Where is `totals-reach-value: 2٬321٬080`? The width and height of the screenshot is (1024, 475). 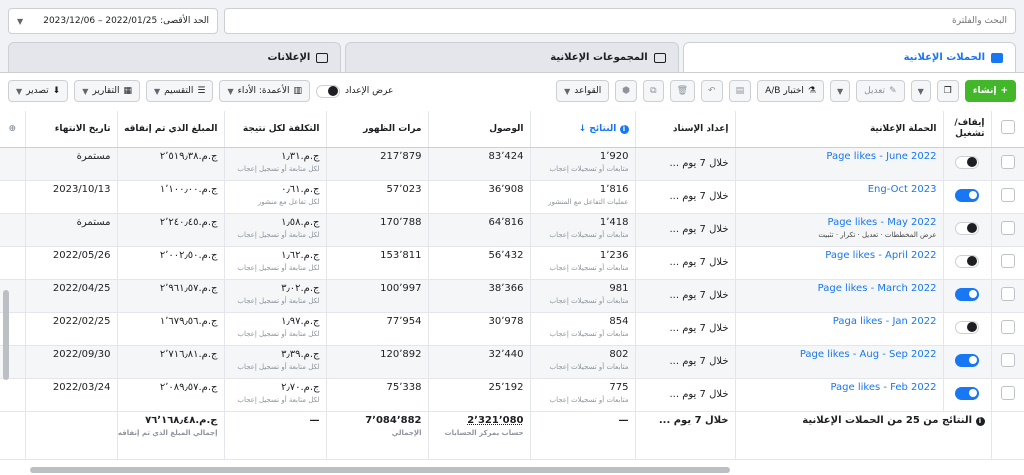
totals-reach-value: 2٬321٬080 is located at coordinates (495, 420).